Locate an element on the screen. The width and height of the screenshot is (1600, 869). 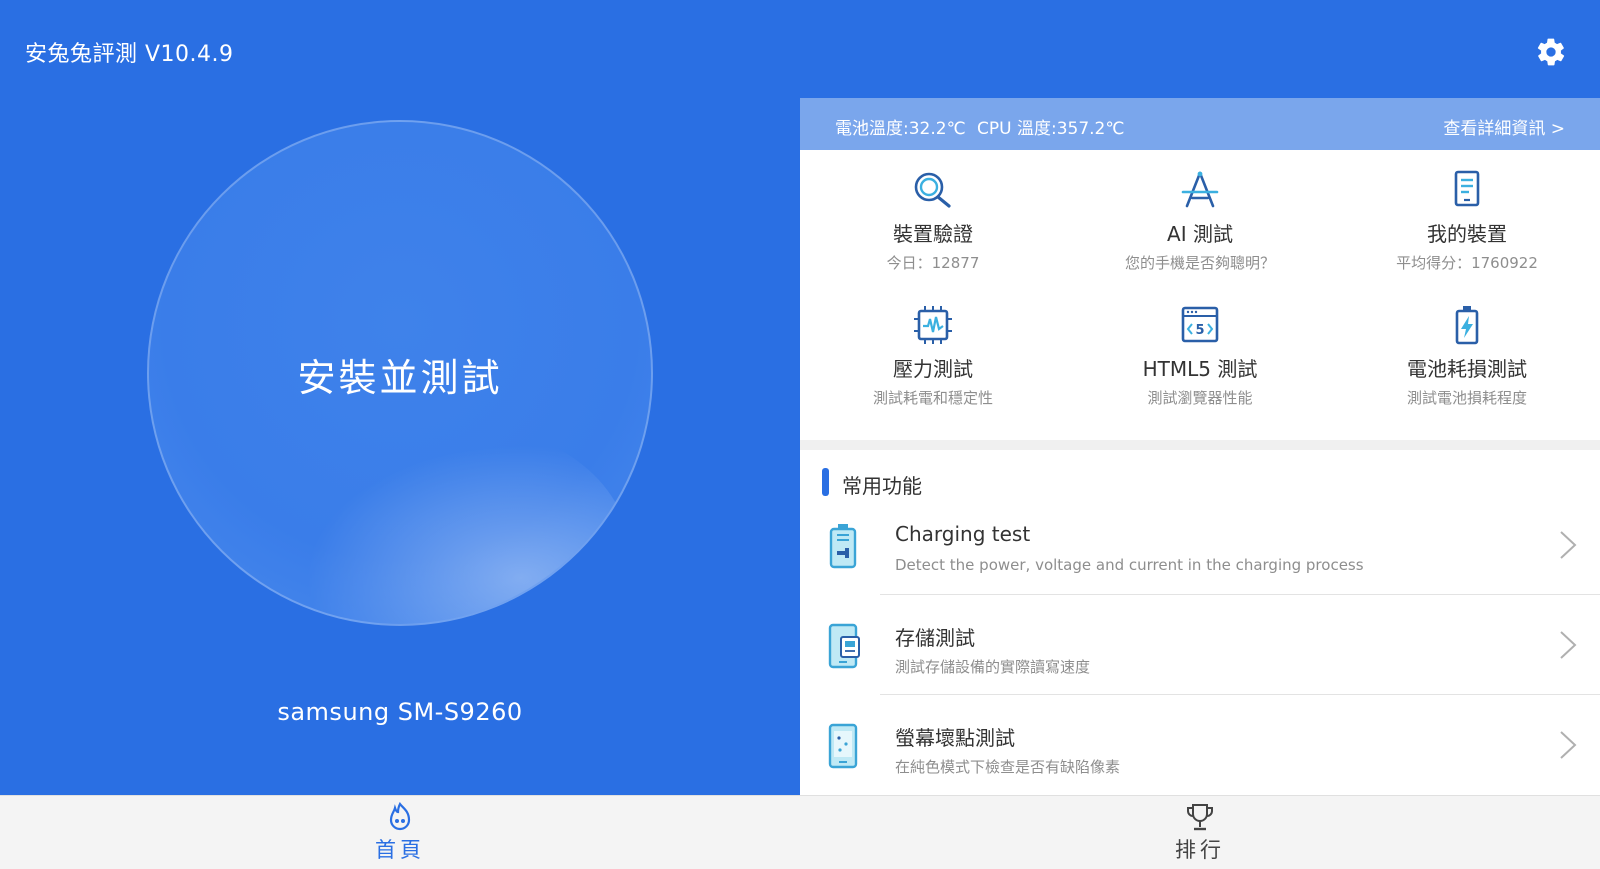
stress-chip-icon is located at coordinates (933, 325).